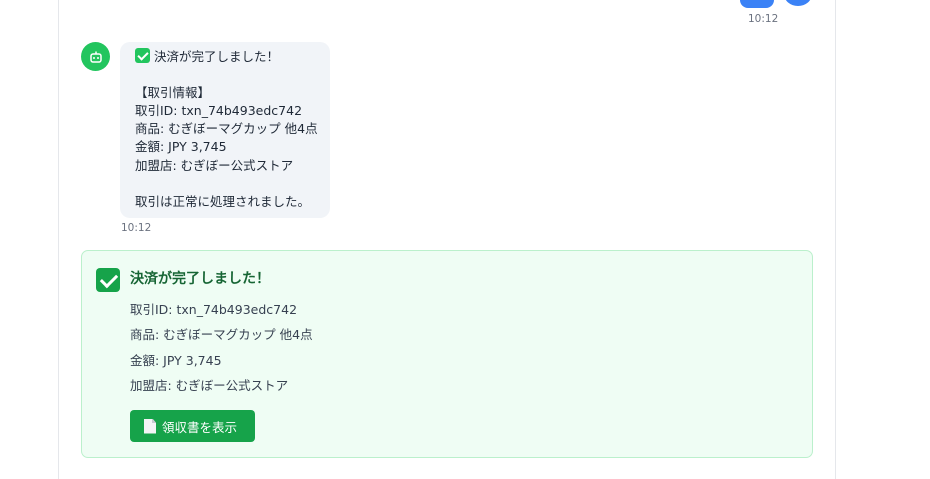  Describe the element at coordinates (200, 279) in the screenshot. I see `payment-success-title: 決済が完了しました！` at that location.